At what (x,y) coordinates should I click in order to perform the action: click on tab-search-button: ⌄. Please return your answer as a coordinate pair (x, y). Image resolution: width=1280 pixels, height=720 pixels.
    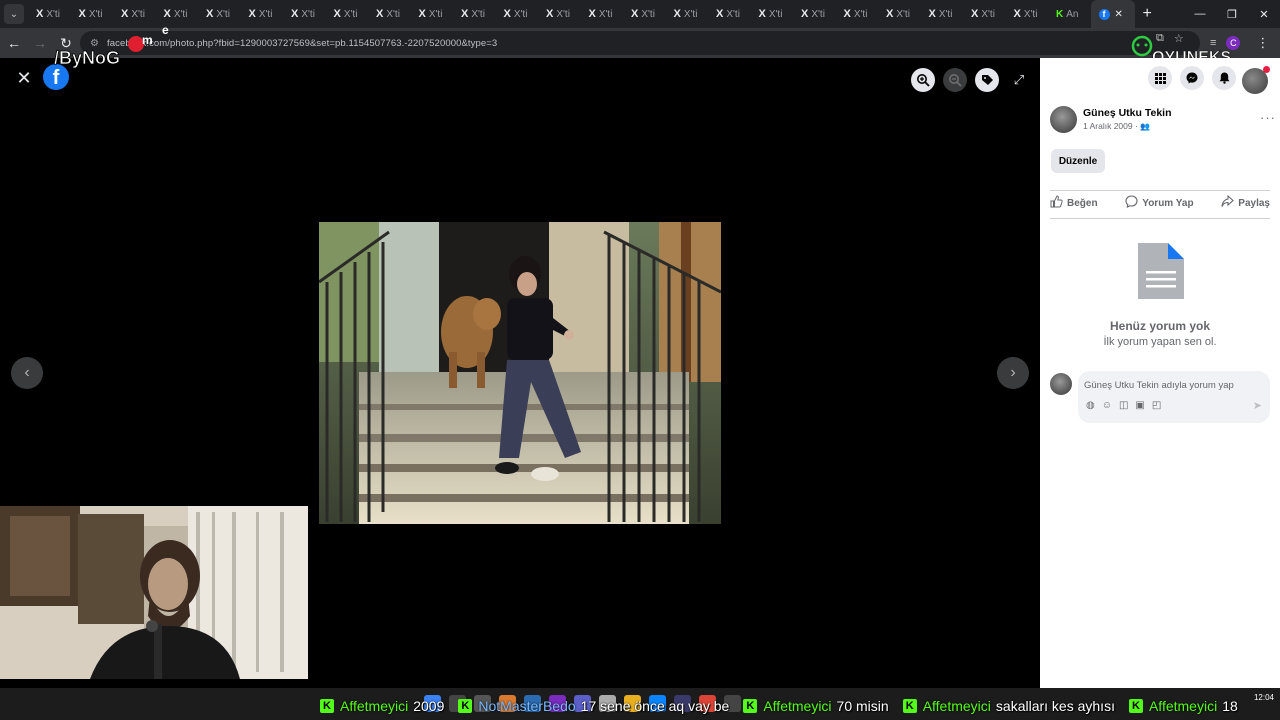
    Looking at the image, I should click on (14, 14).